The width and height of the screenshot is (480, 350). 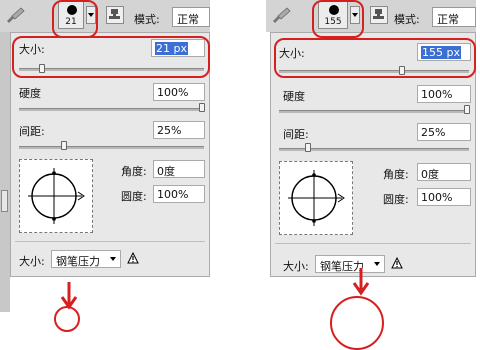 What do you see at coordinates (105, 16) in the screenshot?
I see `options-toolbar: 21 模式: 正常` at bounding box center [105, 16].